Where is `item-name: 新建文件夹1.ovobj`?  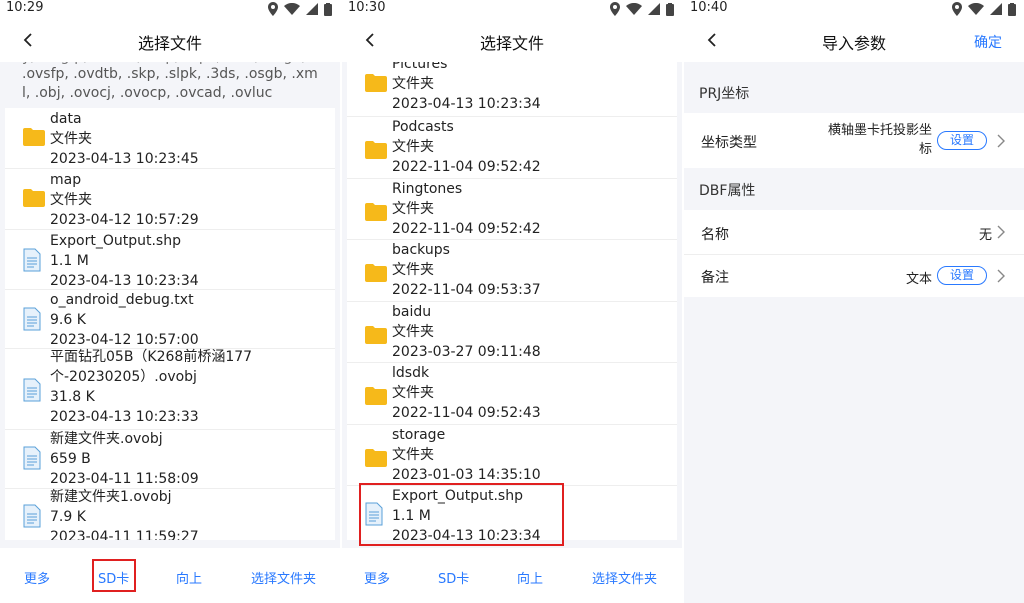
item-name: 新建文件夹1.ovobj is located at coordinates (111, 497).